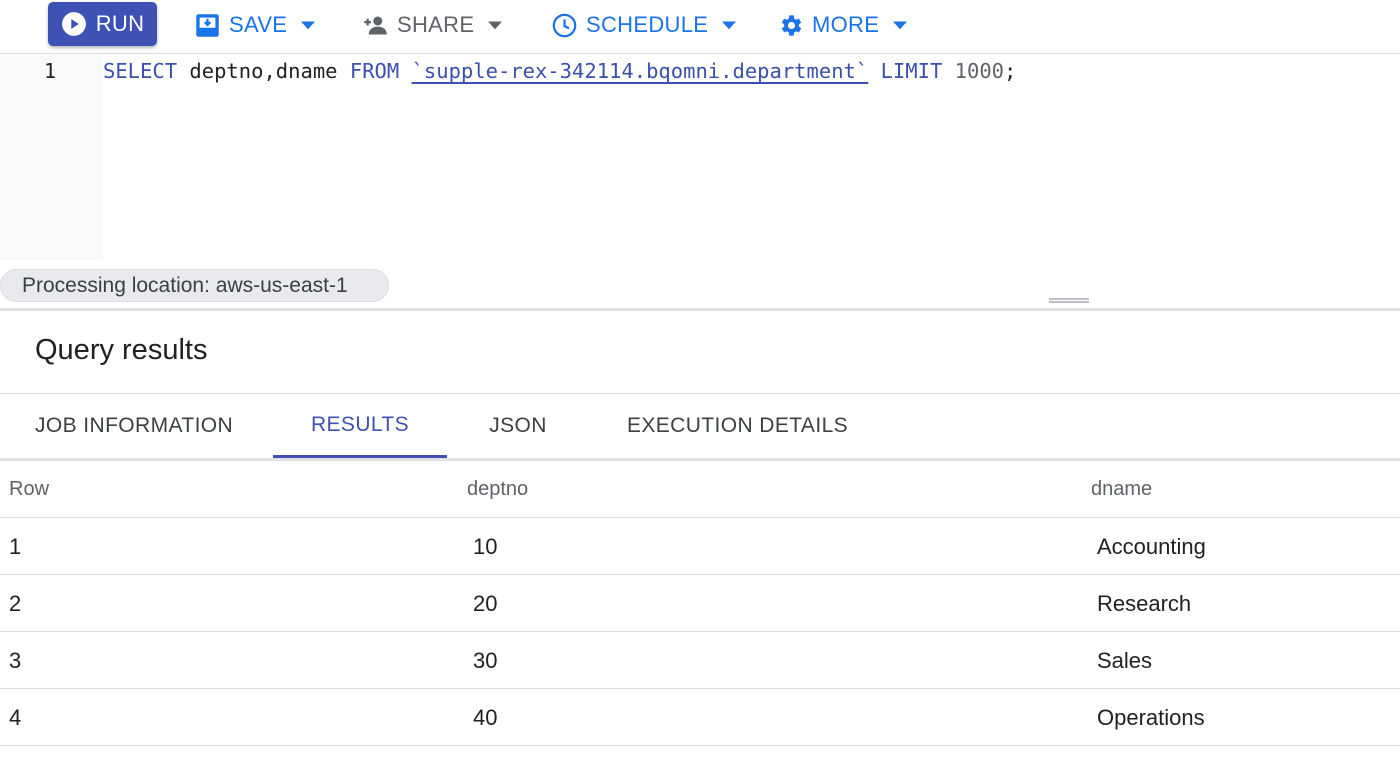 Image resolution: width=1400 pixels, height=764 pixels. I want to click on save-button: SAVE, so click(255, 25).